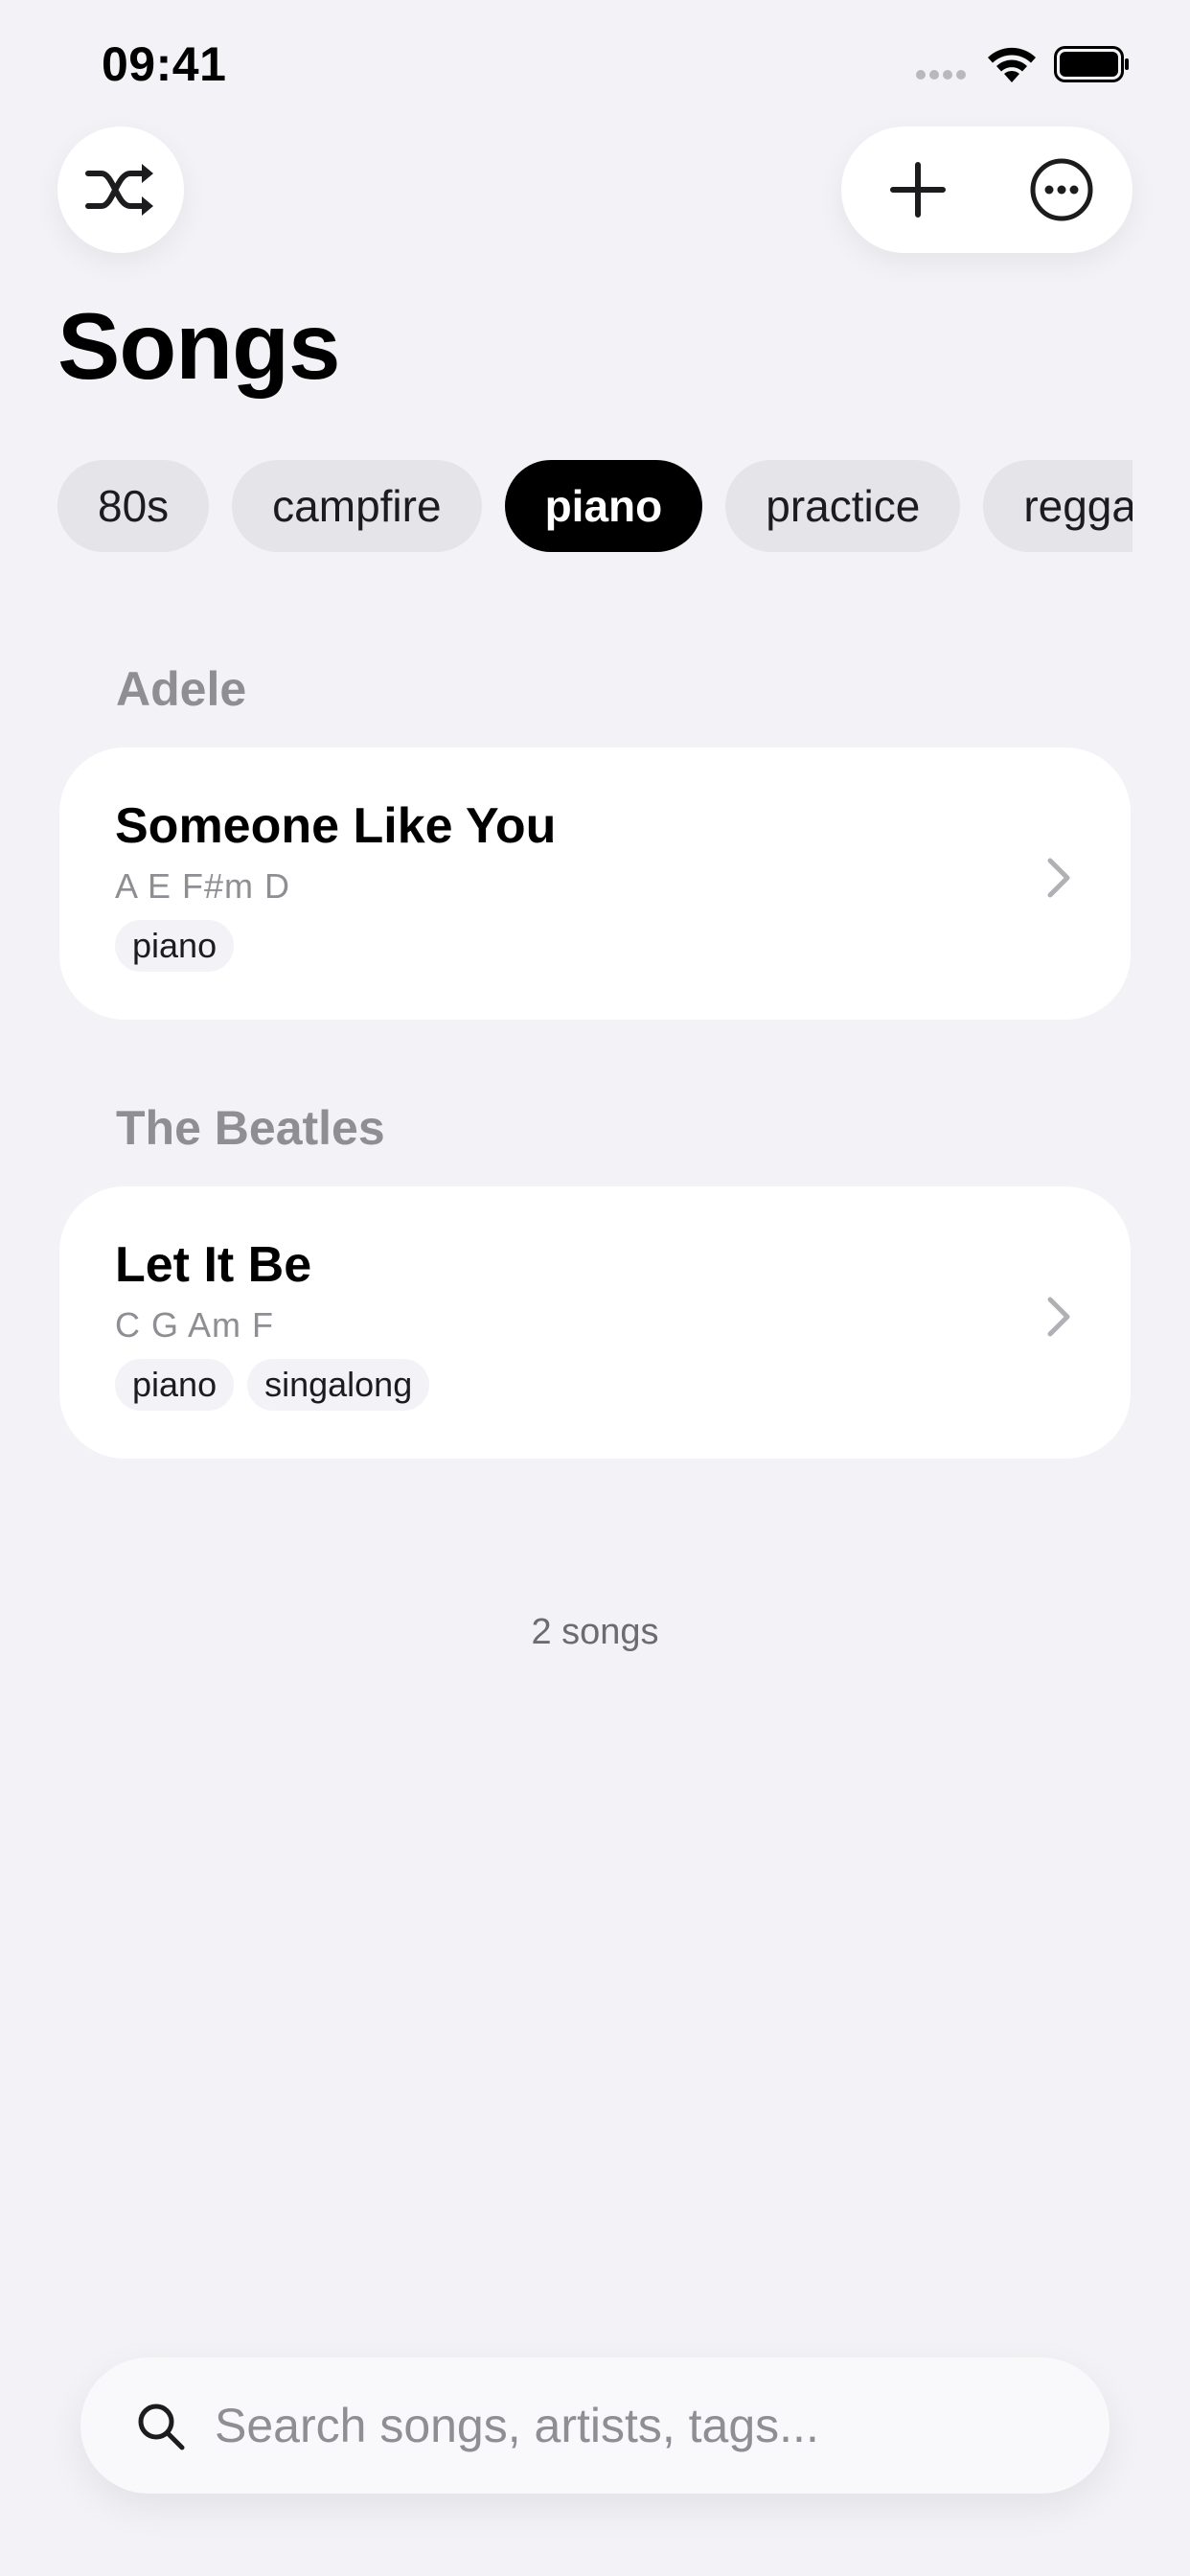  Describe the element at coordinates (595, 63) in the screenshot. I see `status-bar: 09:41` at that location.